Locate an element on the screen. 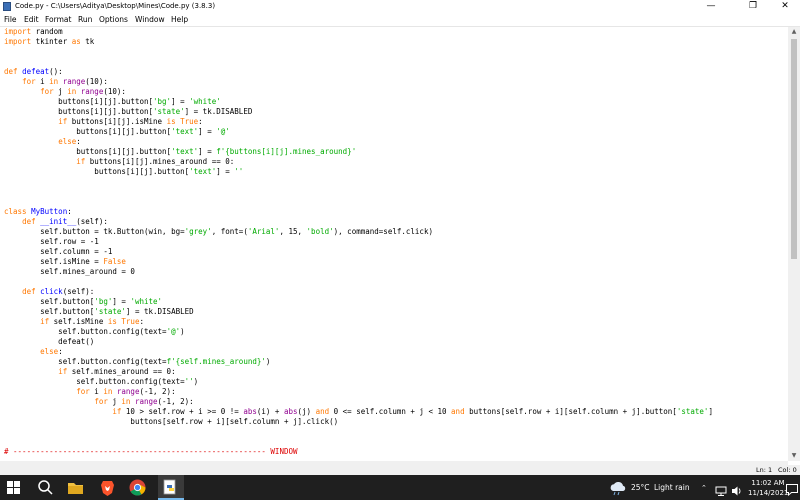 The image size is (800, 501). cursor-line: Ln: 1 is located at coordinates (764, 470).